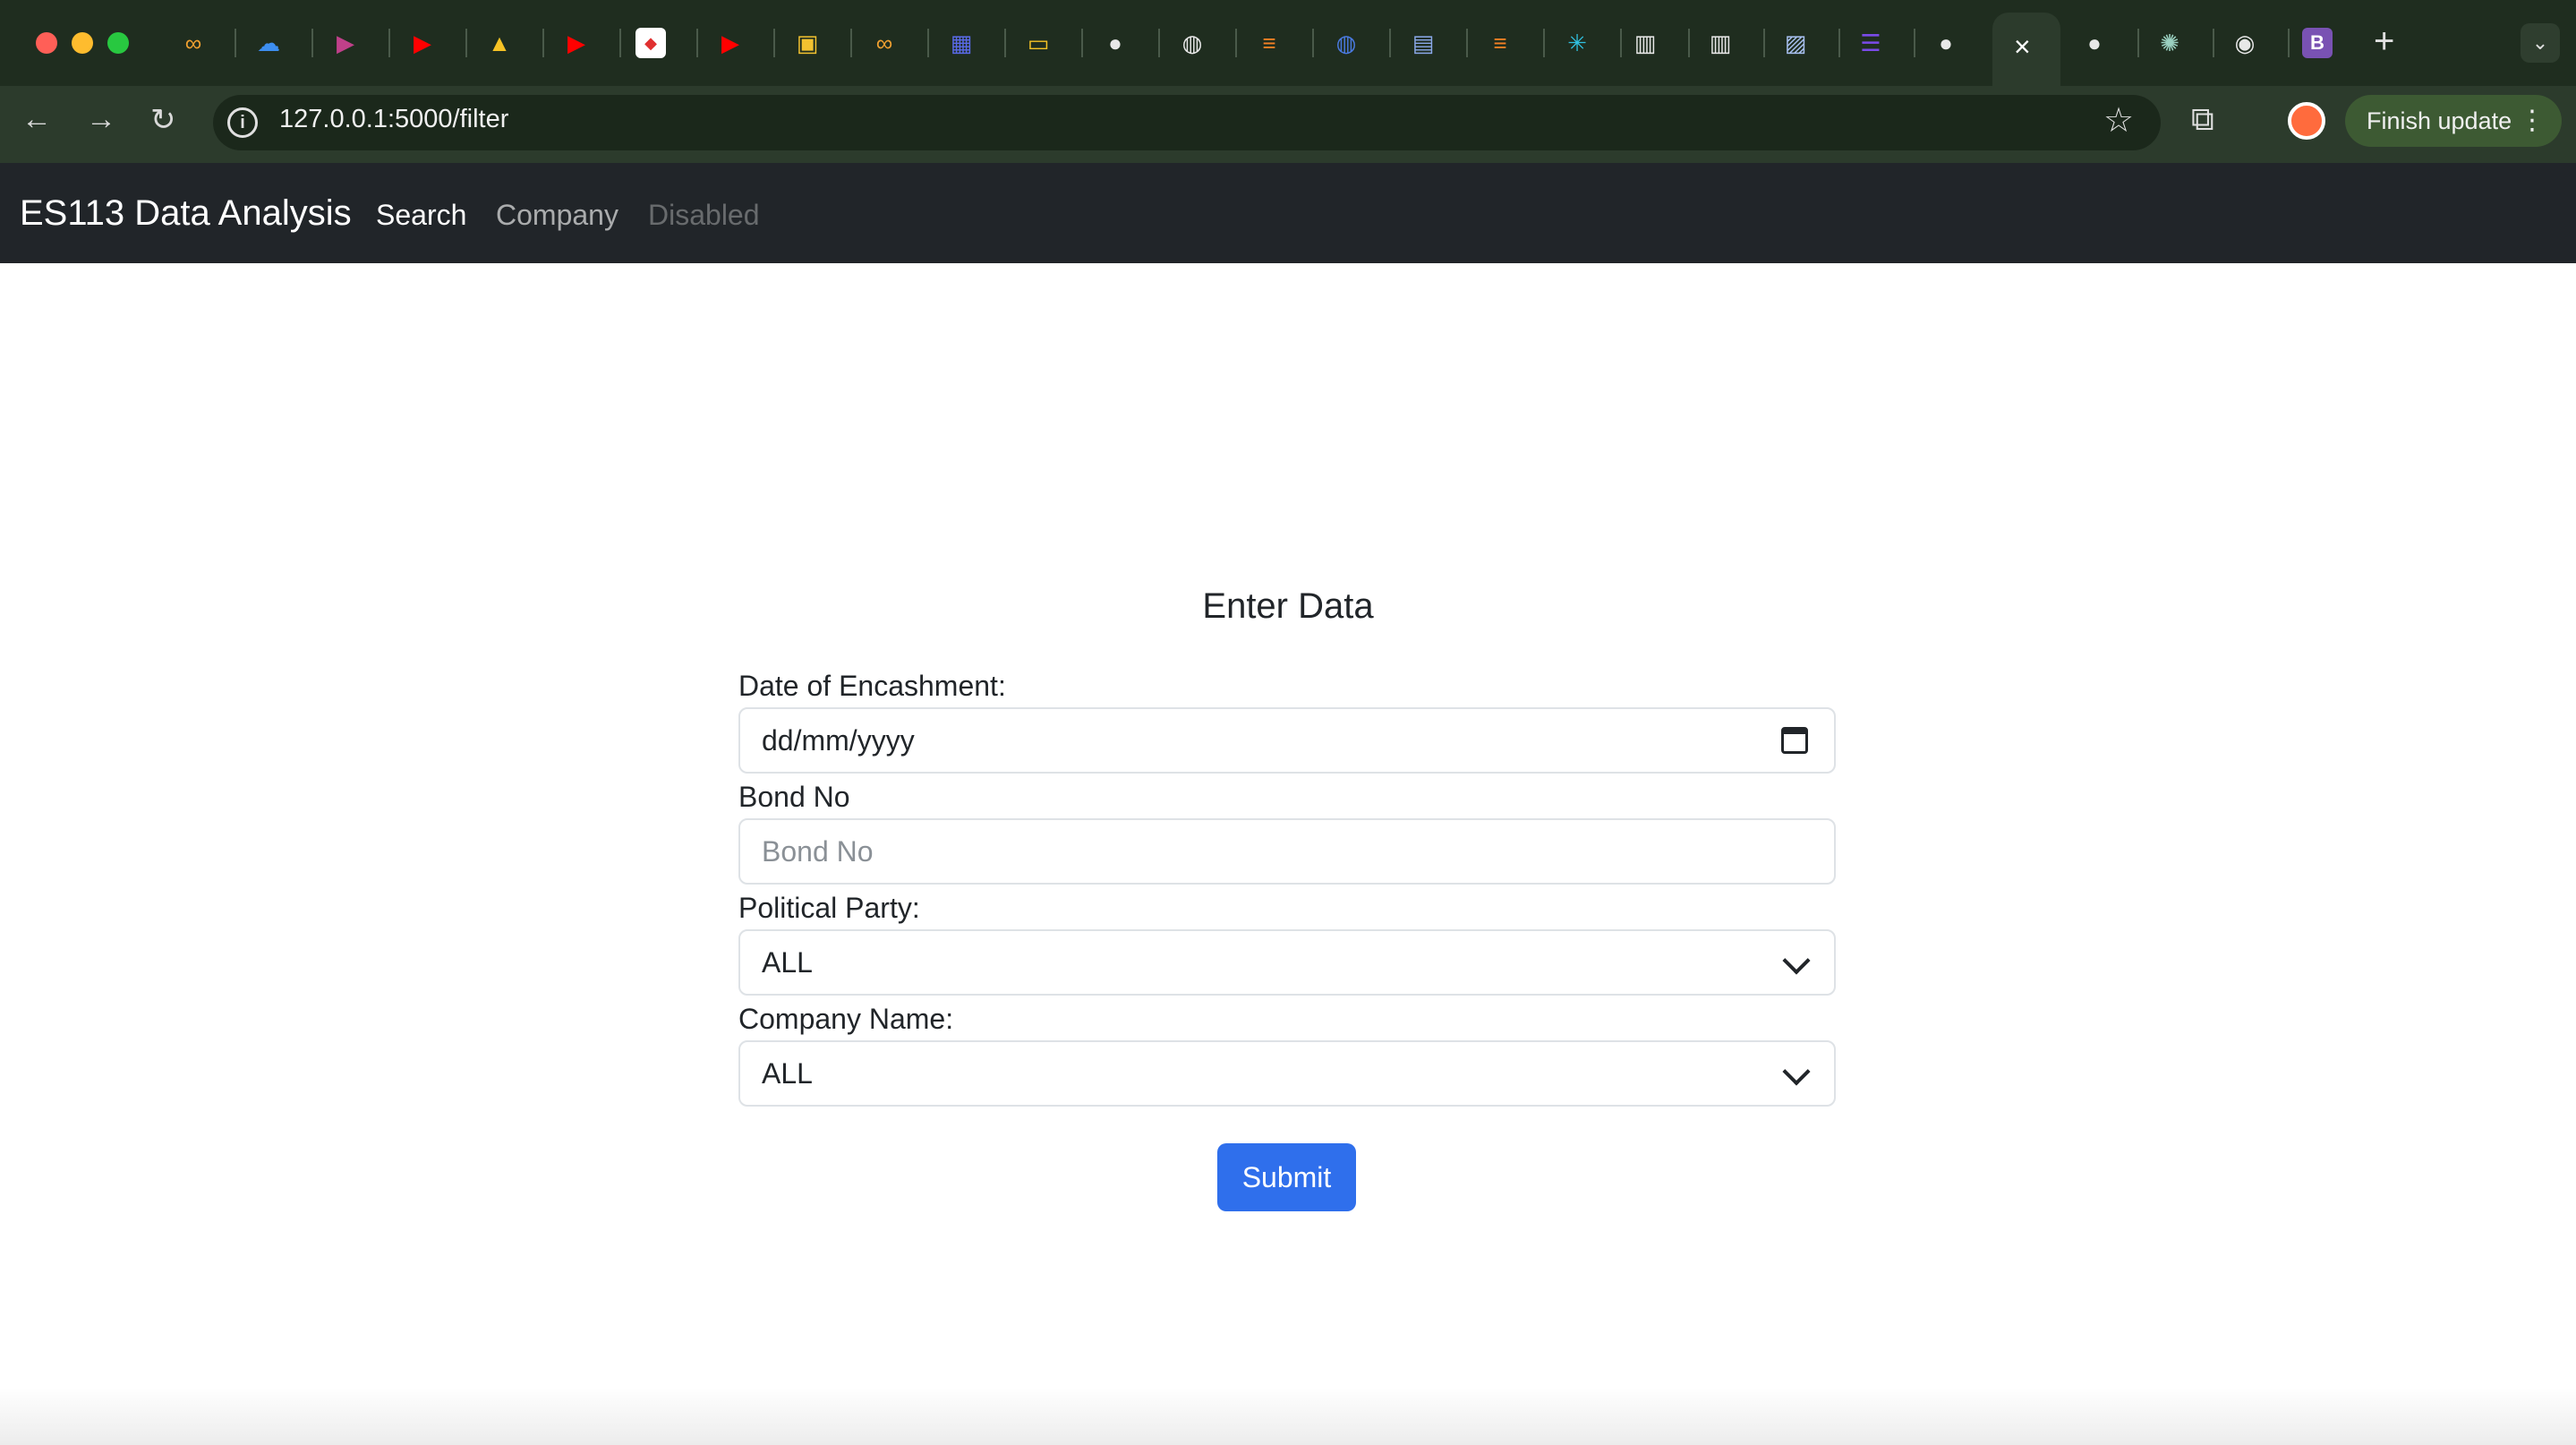 The image size is (2576, 1445). I want to click on forward-icon: →, so click(101, 119).